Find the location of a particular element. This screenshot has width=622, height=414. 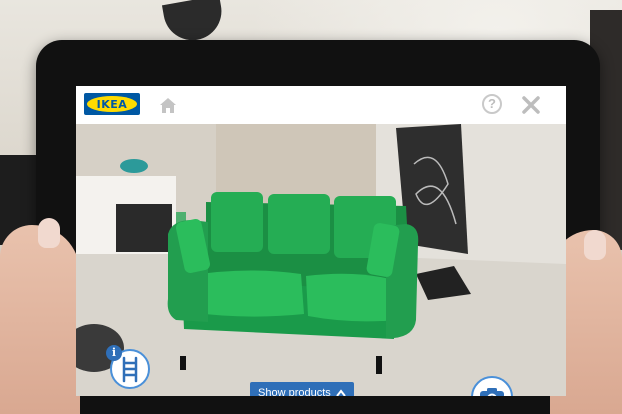

logo-oval: IKEA is located at coordinates (112, 104).